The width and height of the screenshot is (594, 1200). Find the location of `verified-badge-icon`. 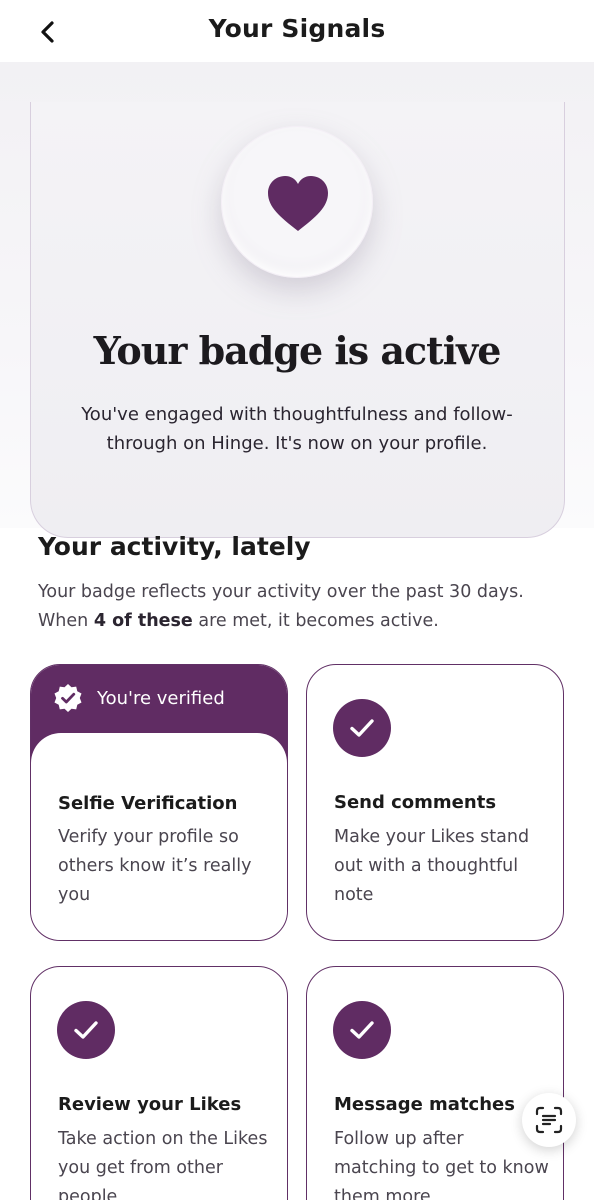

verified-badge-icon is located at coordinates (68, 698).